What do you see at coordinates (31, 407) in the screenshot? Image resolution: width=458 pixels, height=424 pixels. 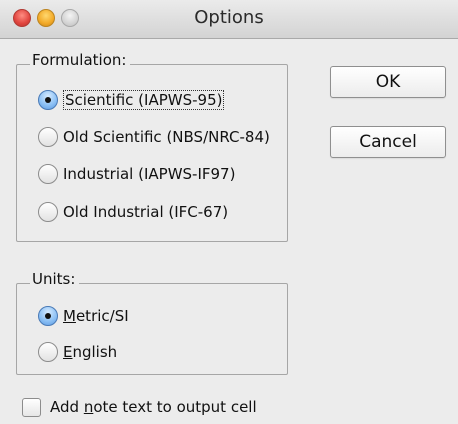 I see `add-note-checkbox` at bounding box center [31, 407].